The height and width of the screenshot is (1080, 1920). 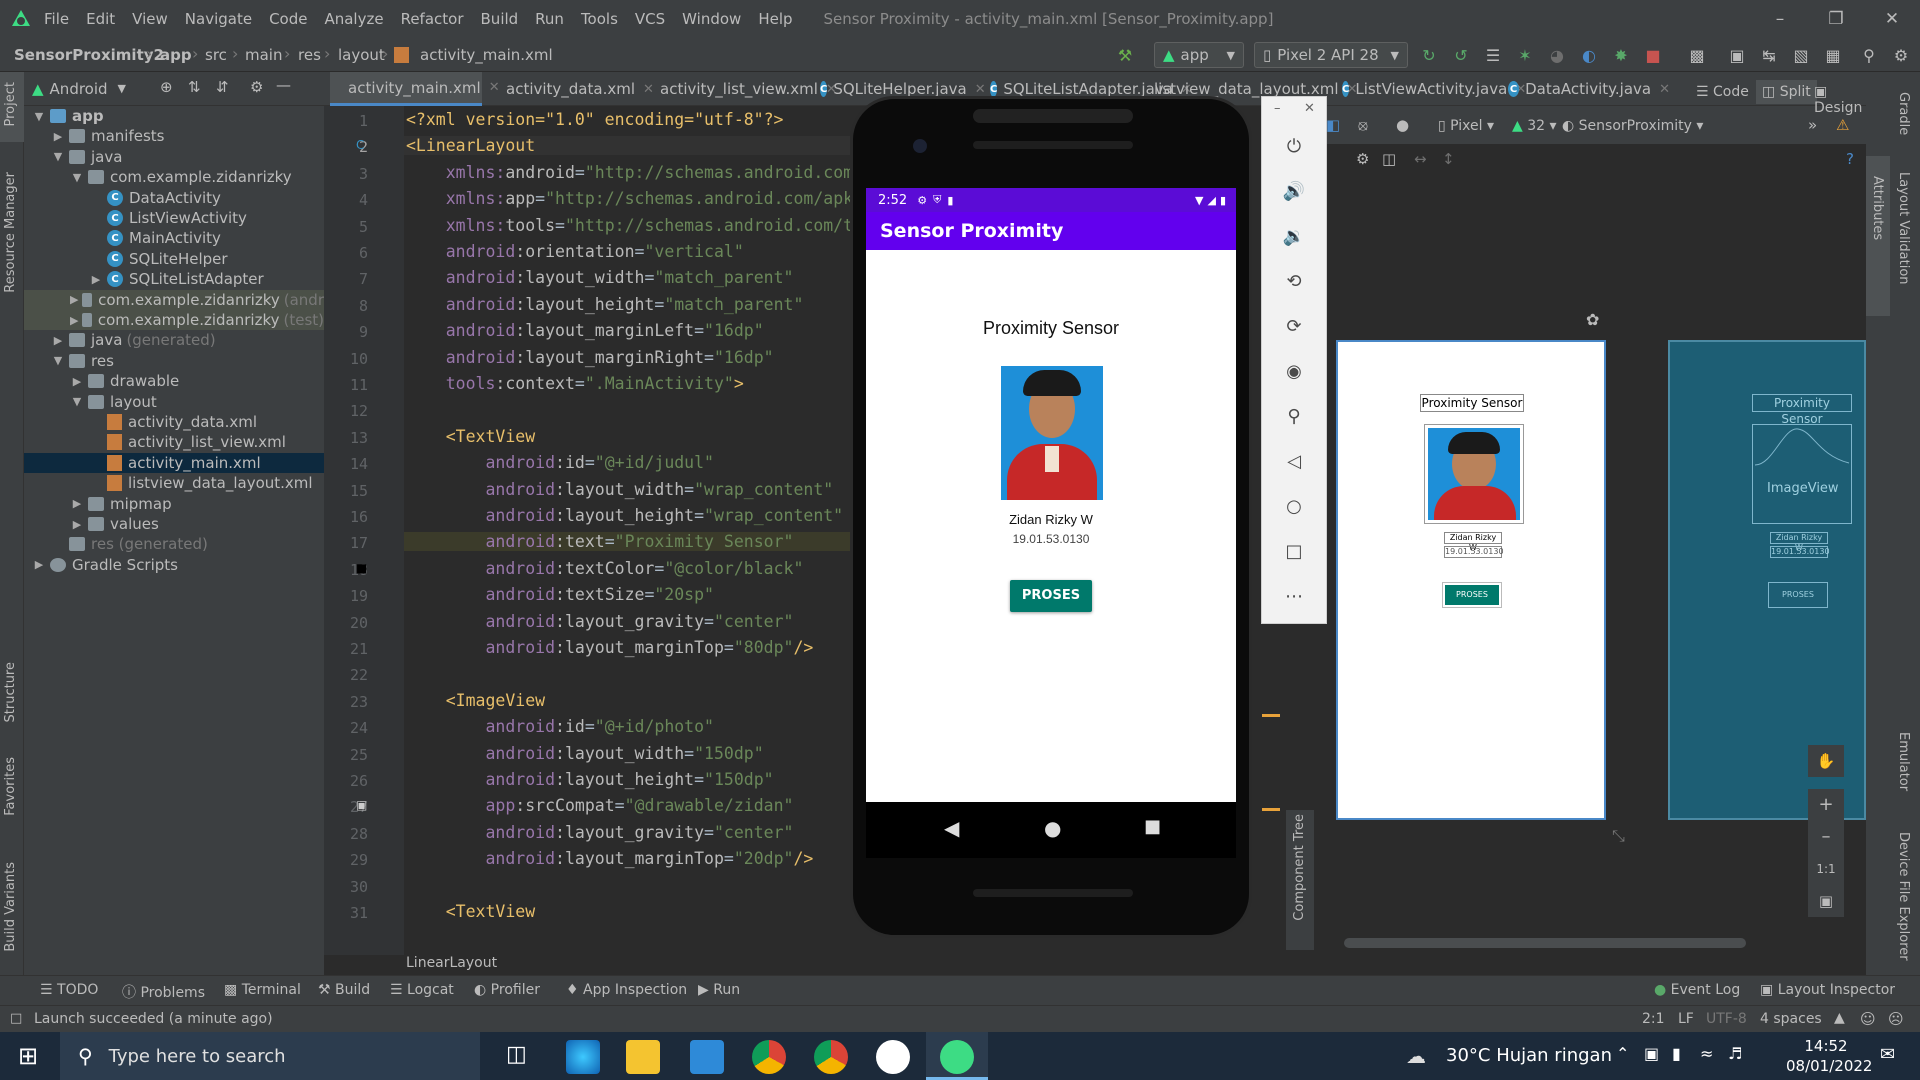 What do you see at coordinates (100, 19) in the screenshot?
I see `menu-item-edit: Edit` at bounding box center [100, 19].